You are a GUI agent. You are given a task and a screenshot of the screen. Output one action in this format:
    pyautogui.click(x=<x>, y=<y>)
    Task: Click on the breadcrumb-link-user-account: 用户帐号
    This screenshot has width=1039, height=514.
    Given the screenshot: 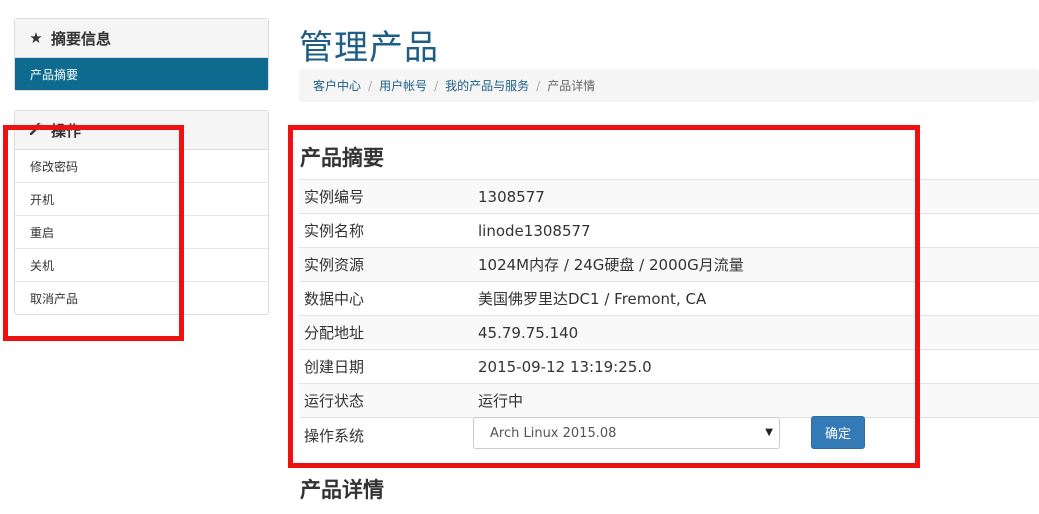 What is the action you would take?
    pyautogui.click(x=403, y=85)
    